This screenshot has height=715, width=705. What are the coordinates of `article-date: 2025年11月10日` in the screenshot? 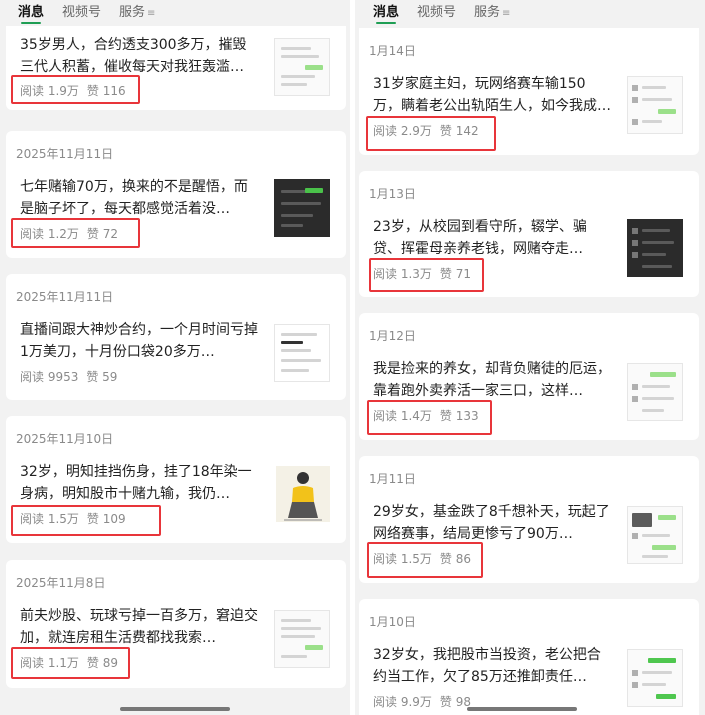 It's located at (65, 439).